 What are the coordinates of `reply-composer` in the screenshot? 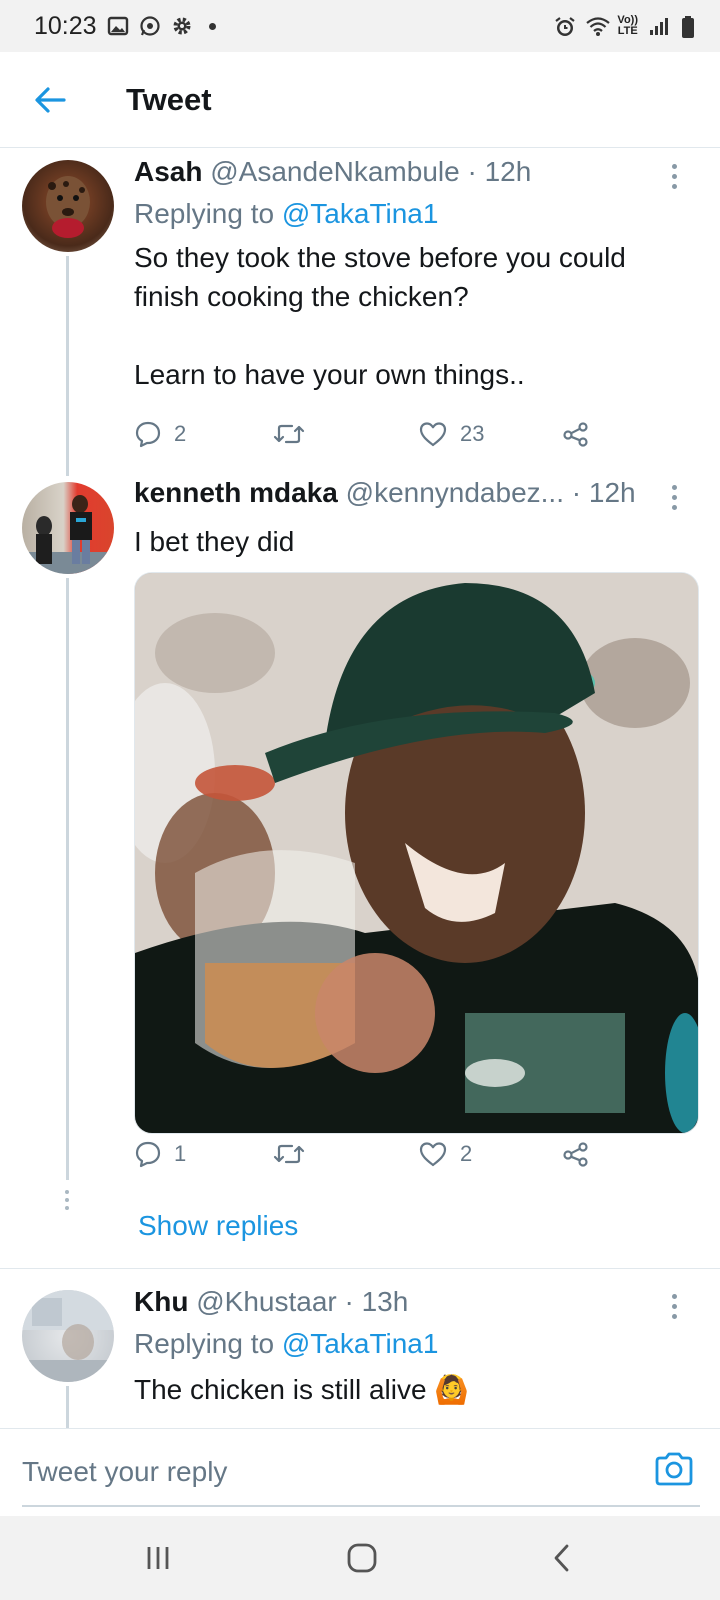 It's located at (360, 1472).